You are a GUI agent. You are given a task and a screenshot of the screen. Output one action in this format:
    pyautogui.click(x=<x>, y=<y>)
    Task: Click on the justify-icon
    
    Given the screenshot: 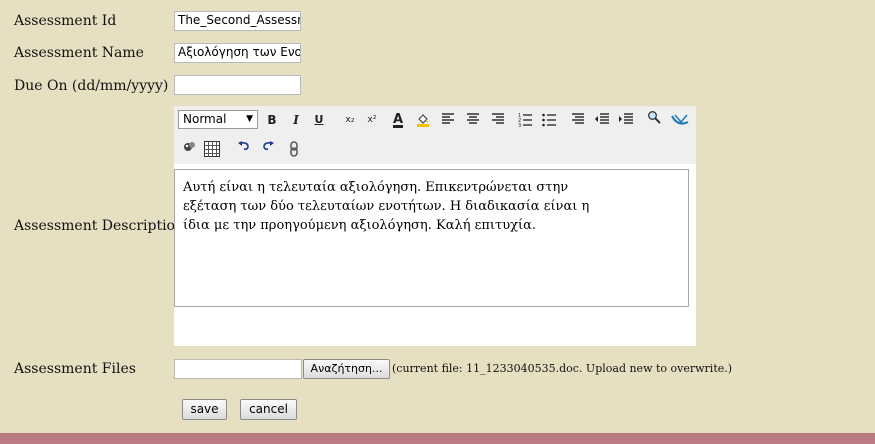 What is the action you would take?
    pyautogui.click(x=578, y=118)
    